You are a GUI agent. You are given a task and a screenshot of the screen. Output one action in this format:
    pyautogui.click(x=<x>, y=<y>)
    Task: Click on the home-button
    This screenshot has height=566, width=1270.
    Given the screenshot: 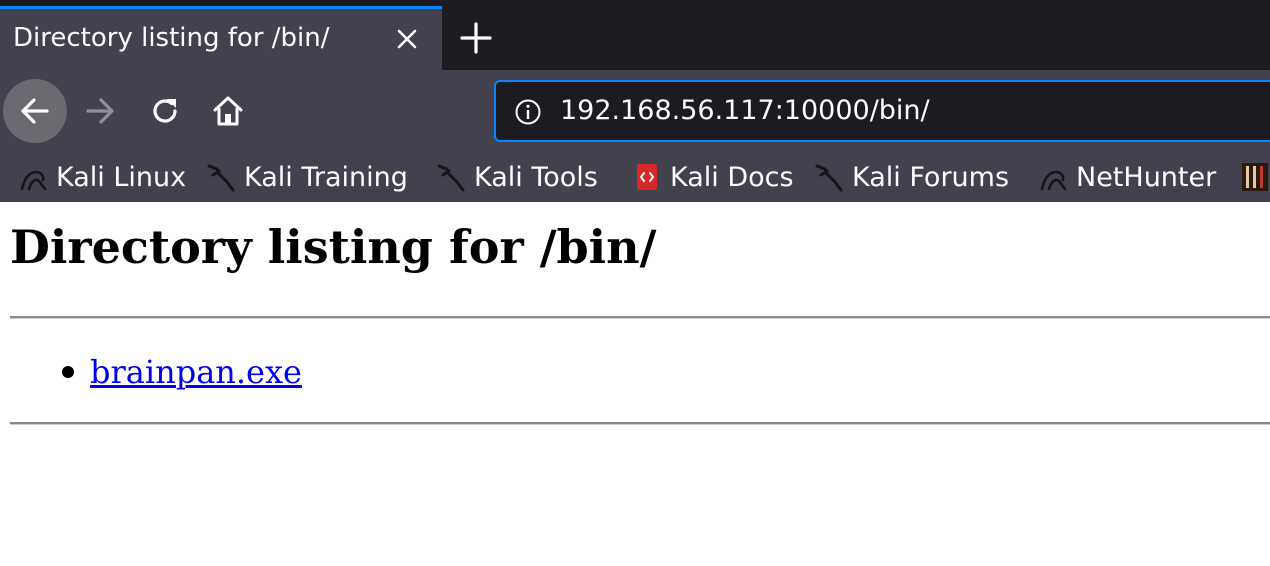 What is the action you would take?
    pyautogui.click(x=228, y=111)
    